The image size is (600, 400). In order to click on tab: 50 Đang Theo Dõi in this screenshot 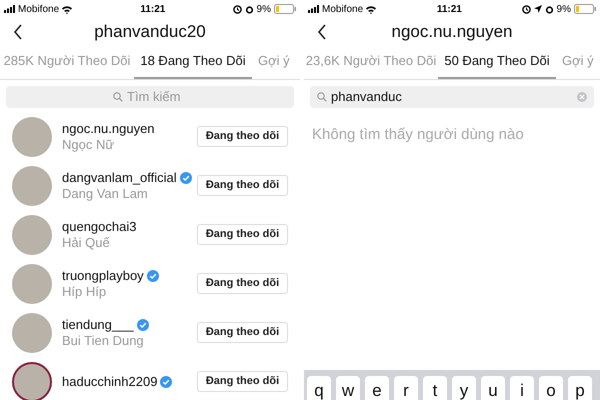, I will do `click(497, 62)`.